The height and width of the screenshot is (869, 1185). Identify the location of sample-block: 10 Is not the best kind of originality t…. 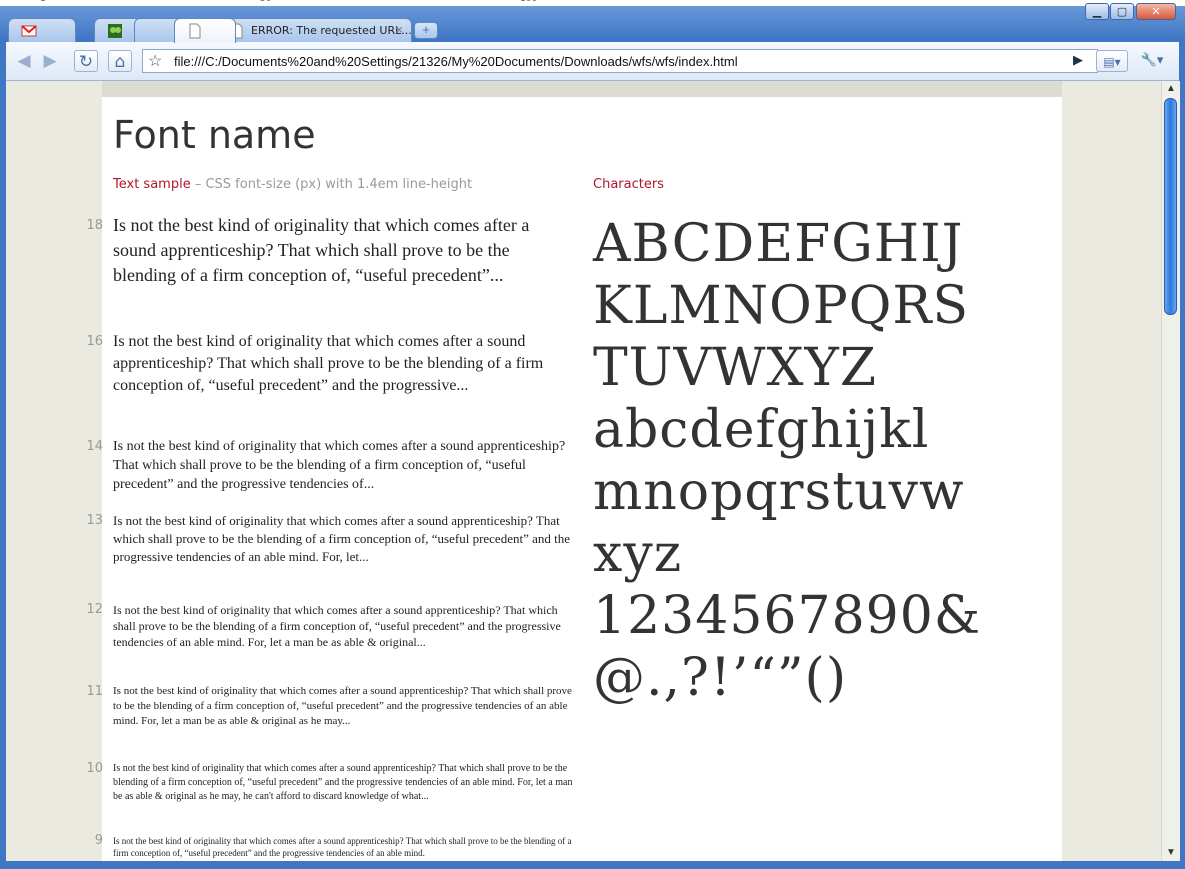
(330, 783).